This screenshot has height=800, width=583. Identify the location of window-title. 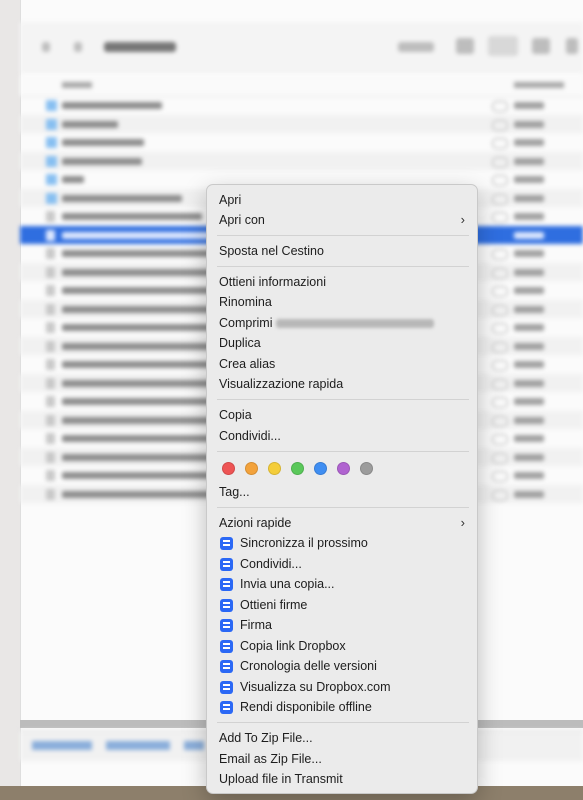
(140, 47).